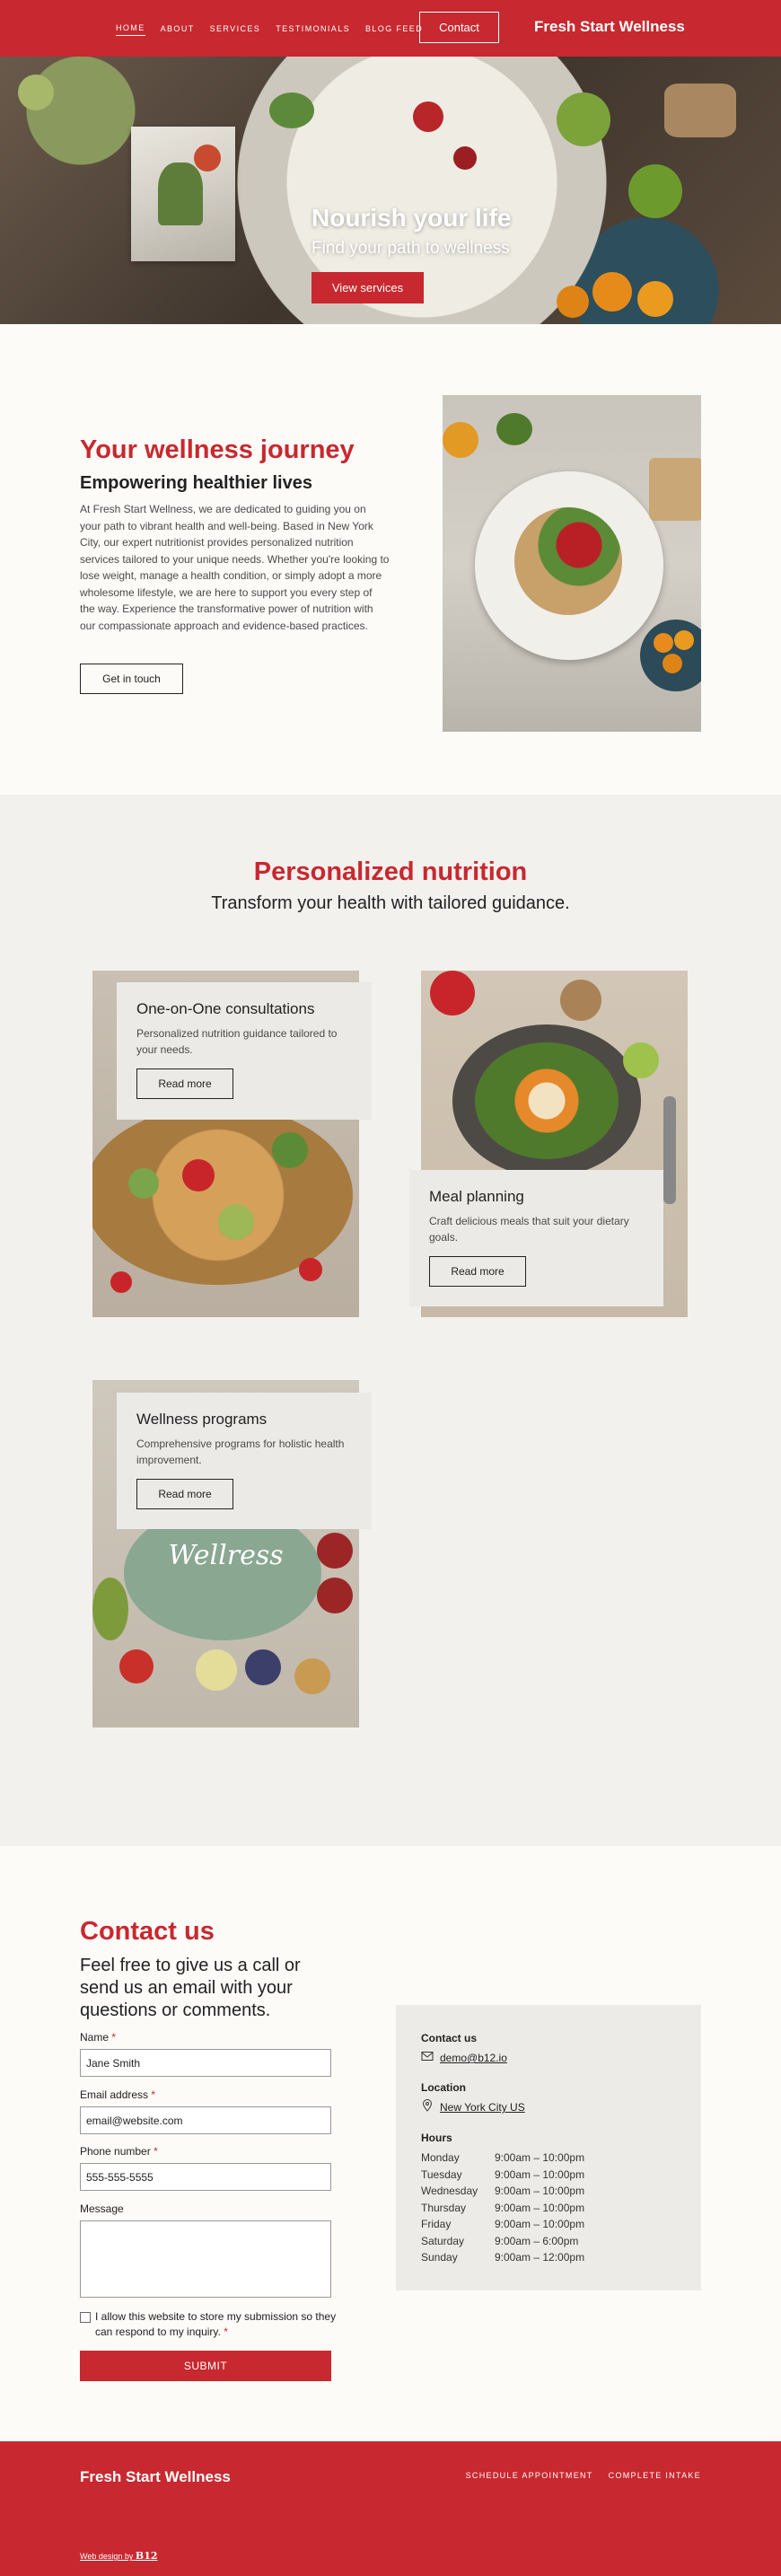 The width and height of the screenshot is (781, 2576). Describe the element at coordinates (503, 2224) in the screenshot. I see `hours-row: Friday 9:00am – 10:00pm` at that location.